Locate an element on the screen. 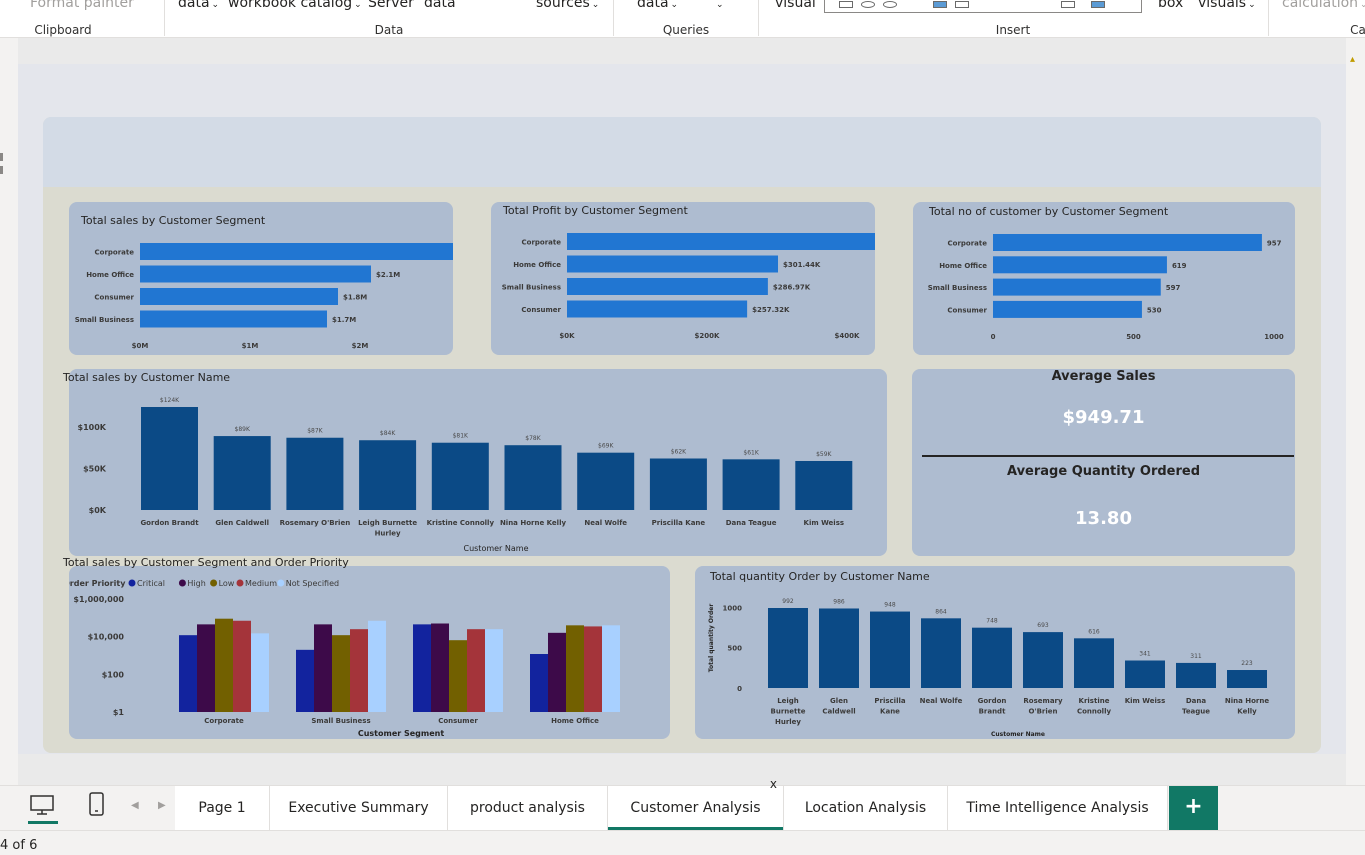 The height and width of the screenshot is (855, 1365). ribbon-button-label: Format painter is located at coordinates (82, 5).